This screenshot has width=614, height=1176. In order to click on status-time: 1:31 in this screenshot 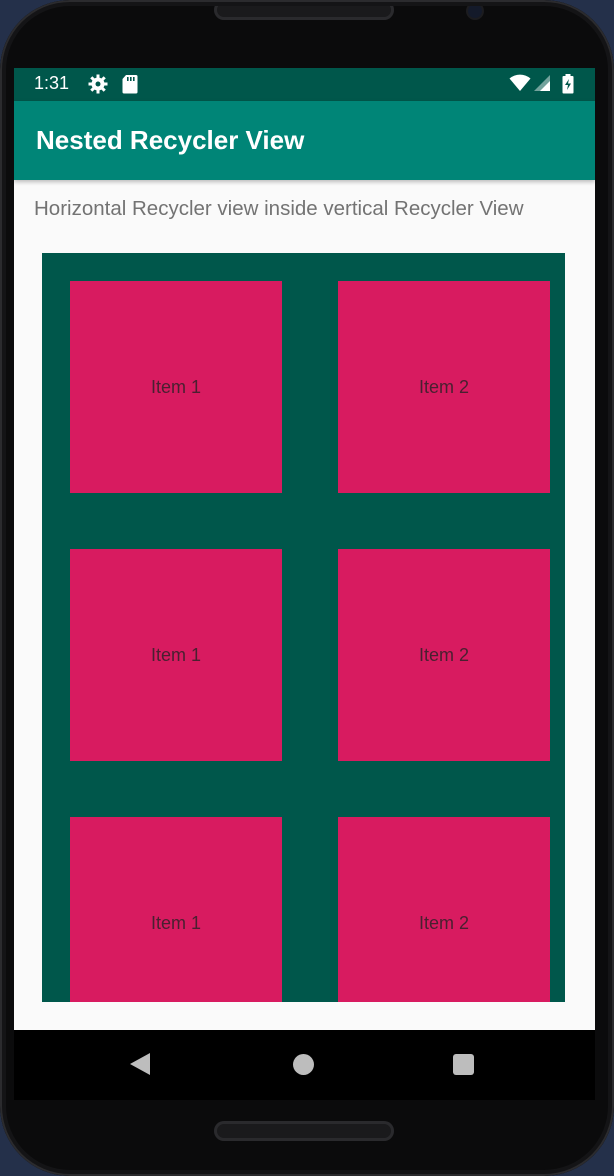, I will do `click(52, 83)`.